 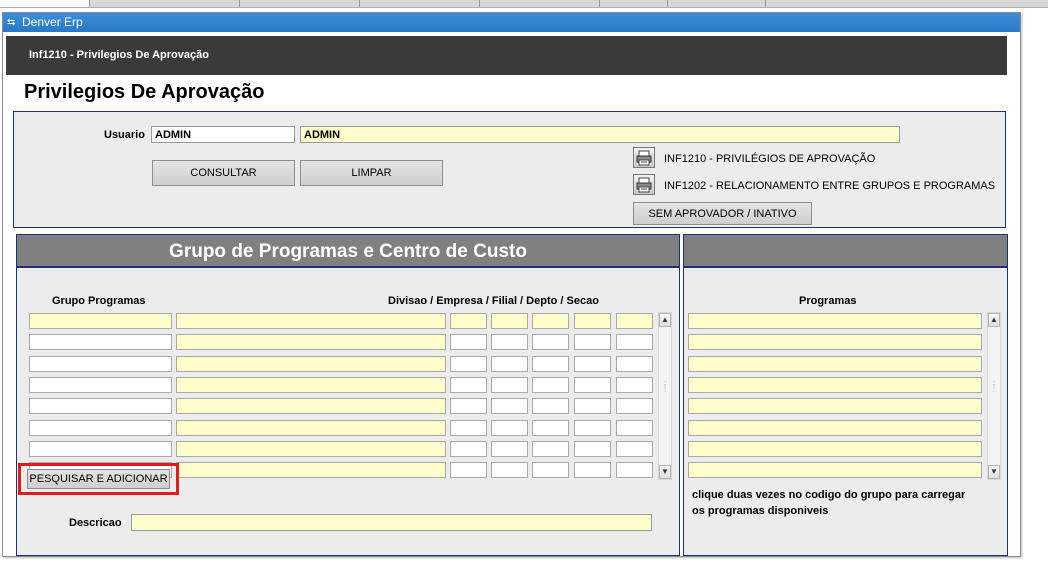 What do you see at coordinates (371, 173) in the screenshot?
I see `limpar-button: LIMPAR` at bounding box center [371, 173].